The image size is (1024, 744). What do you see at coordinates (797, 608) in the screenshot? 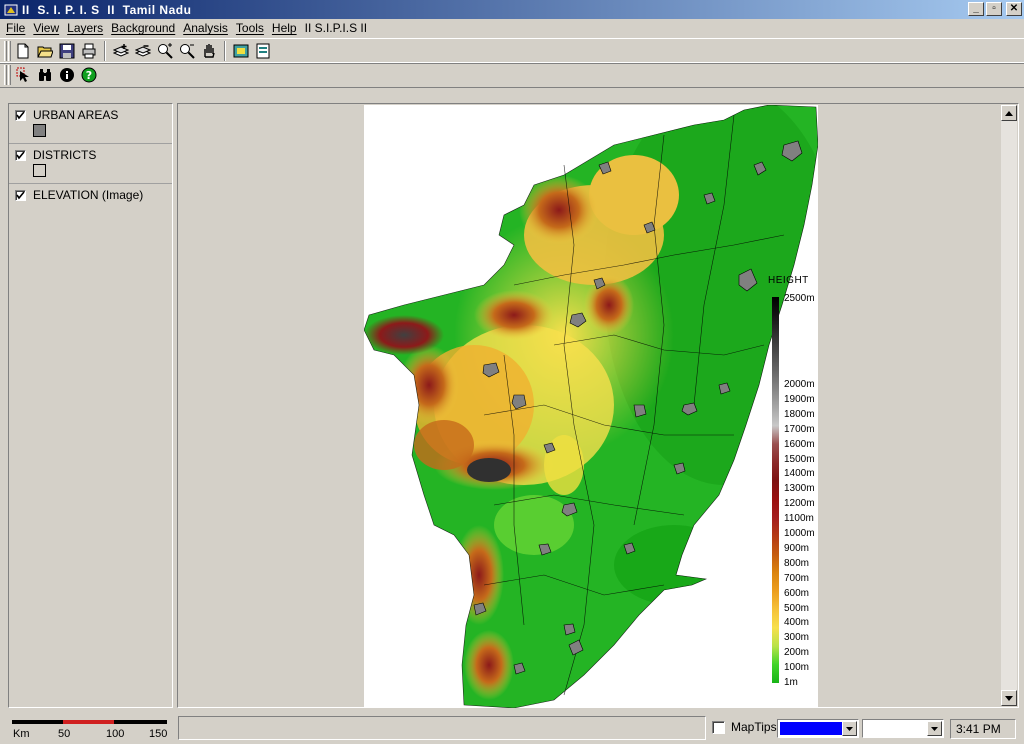
I see `elevation-legend-label: 500m` at bounding box center [797, 608].